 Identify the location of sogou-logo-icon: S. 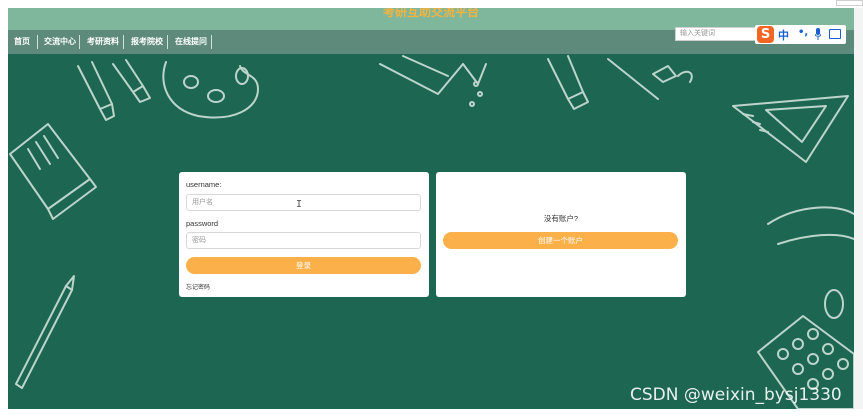
(765, 34).